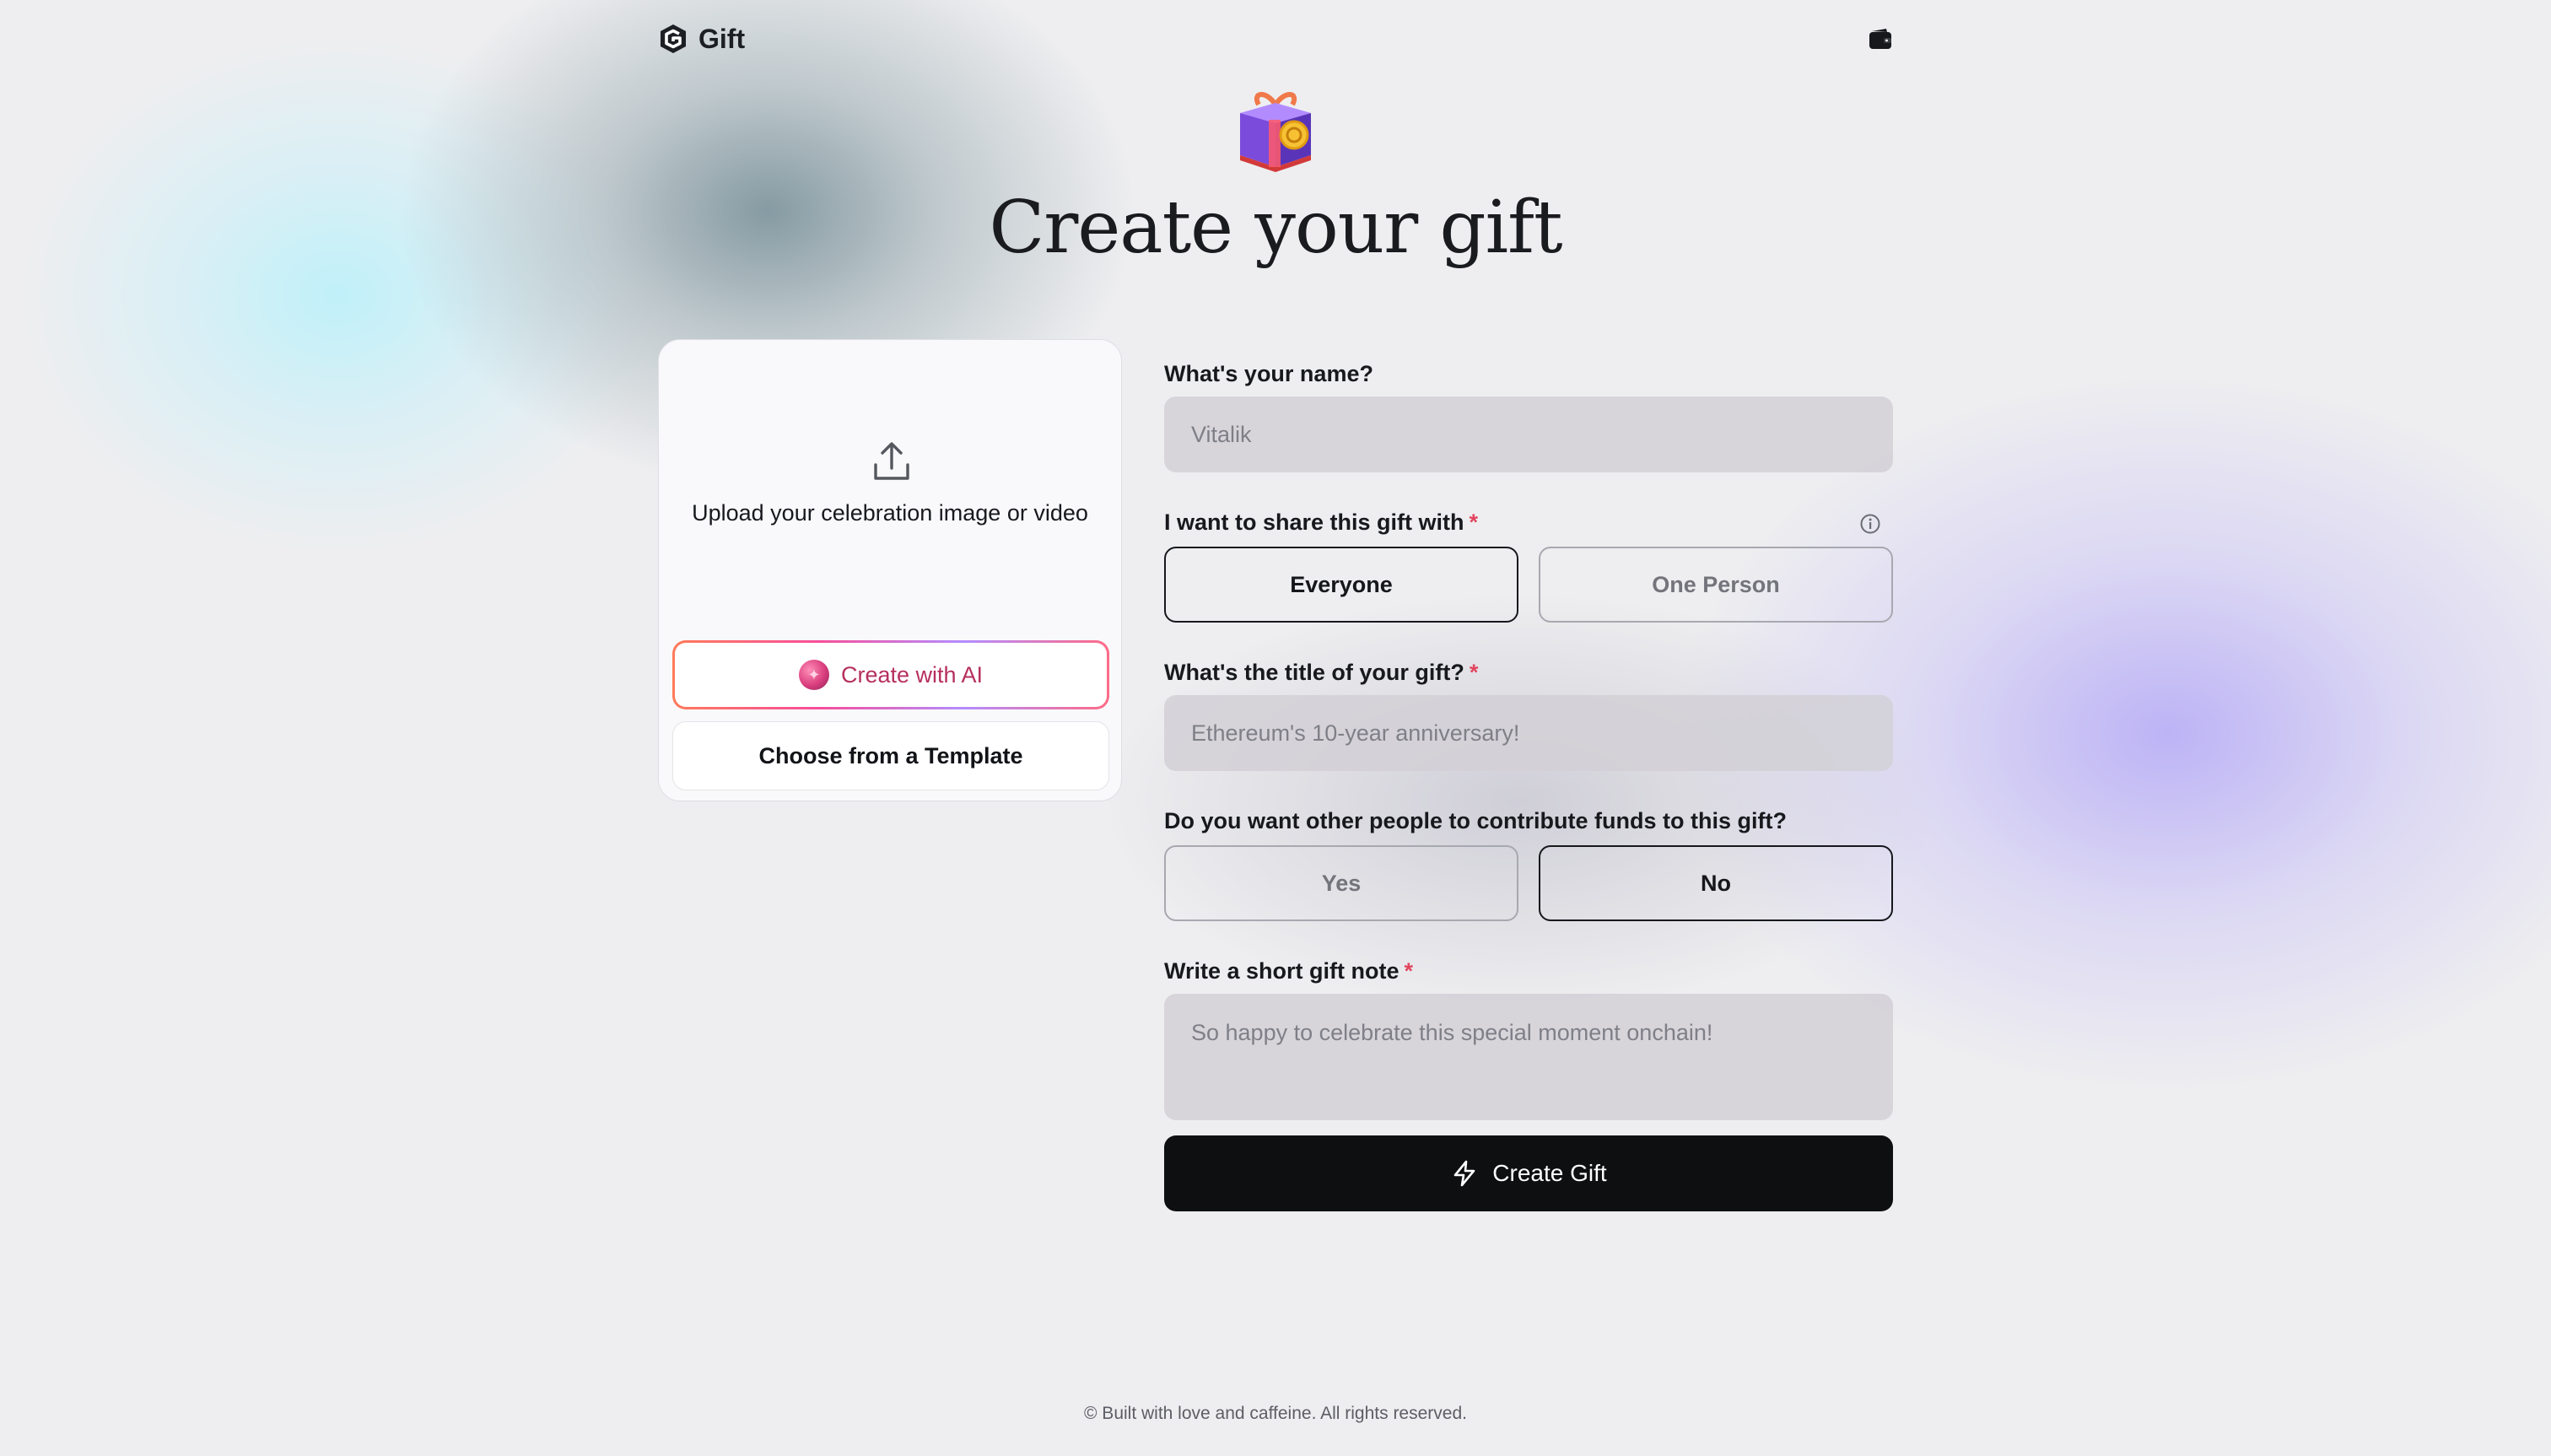 The height and width of the screenshot is (1456, 2551). What do you see at coordinates (1289, 971) in the screenshot?
I see `note-label: Write a short gift note *` at bounding box center [1289, 971].